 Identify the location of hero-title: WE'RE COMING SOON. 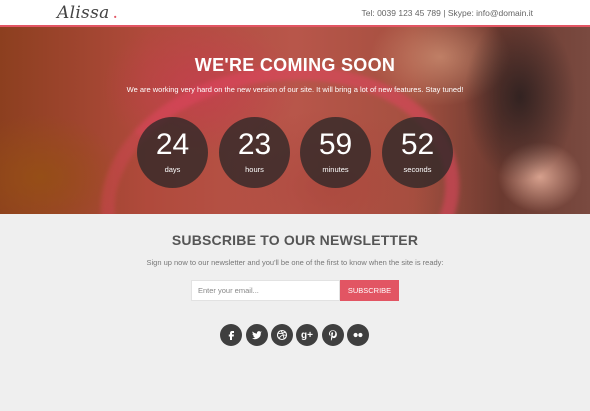
(295, 65).